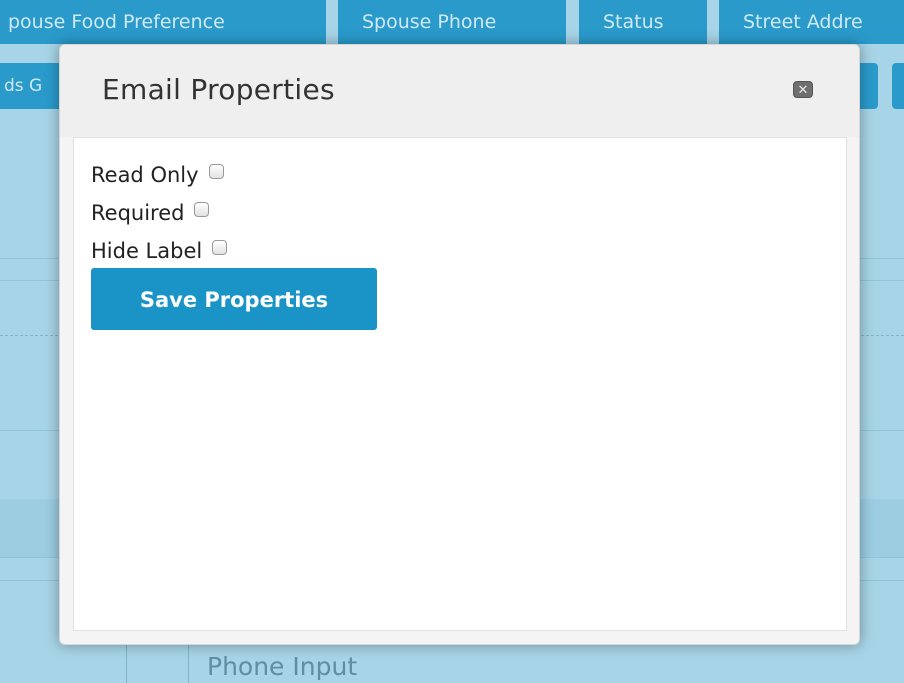  Describe the element at coordinates (147, 251) in the screenshot. I see `hide-label-label: Hide Label` at that location.